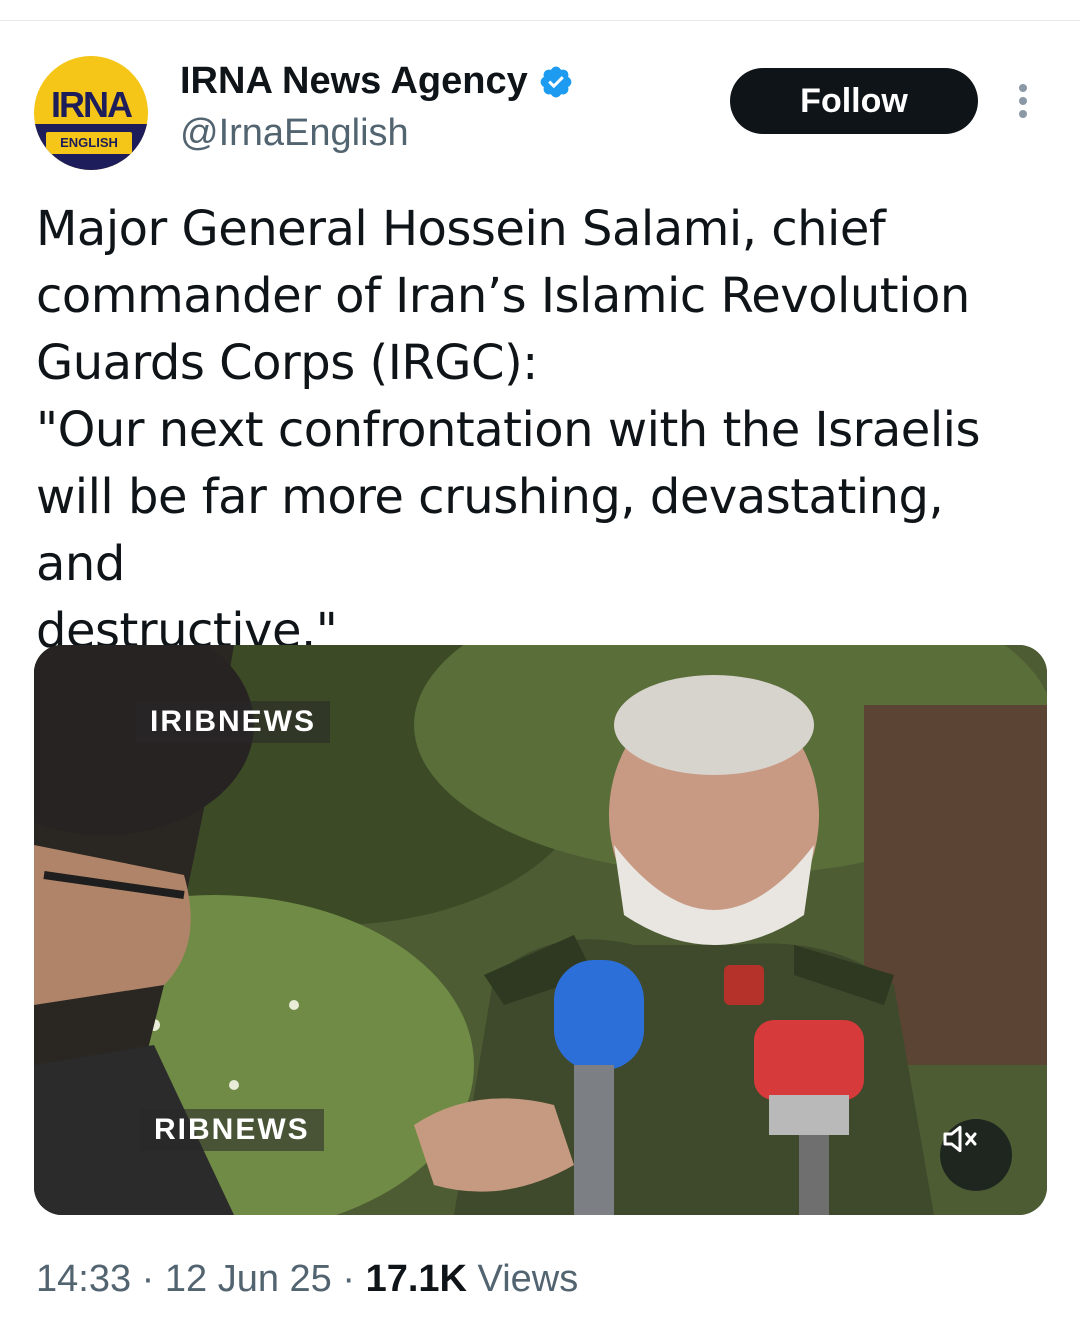 Image resolution: width=1080 pixels, height=1334 pixels. I want to click on mute-toggle-button, so click(976, 1155).